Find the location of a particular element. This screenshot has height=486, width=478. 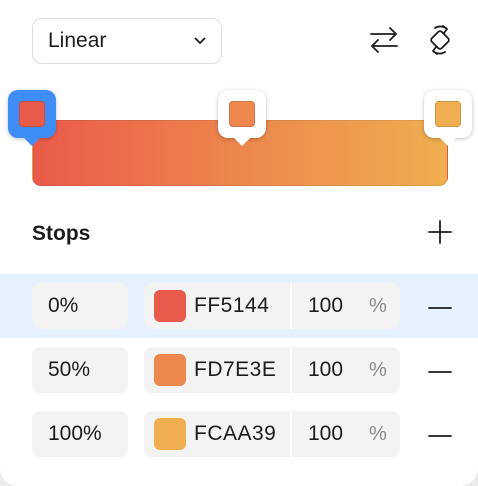

stop-color-field: FF5144 100 % is located at coordinates (272, 306).